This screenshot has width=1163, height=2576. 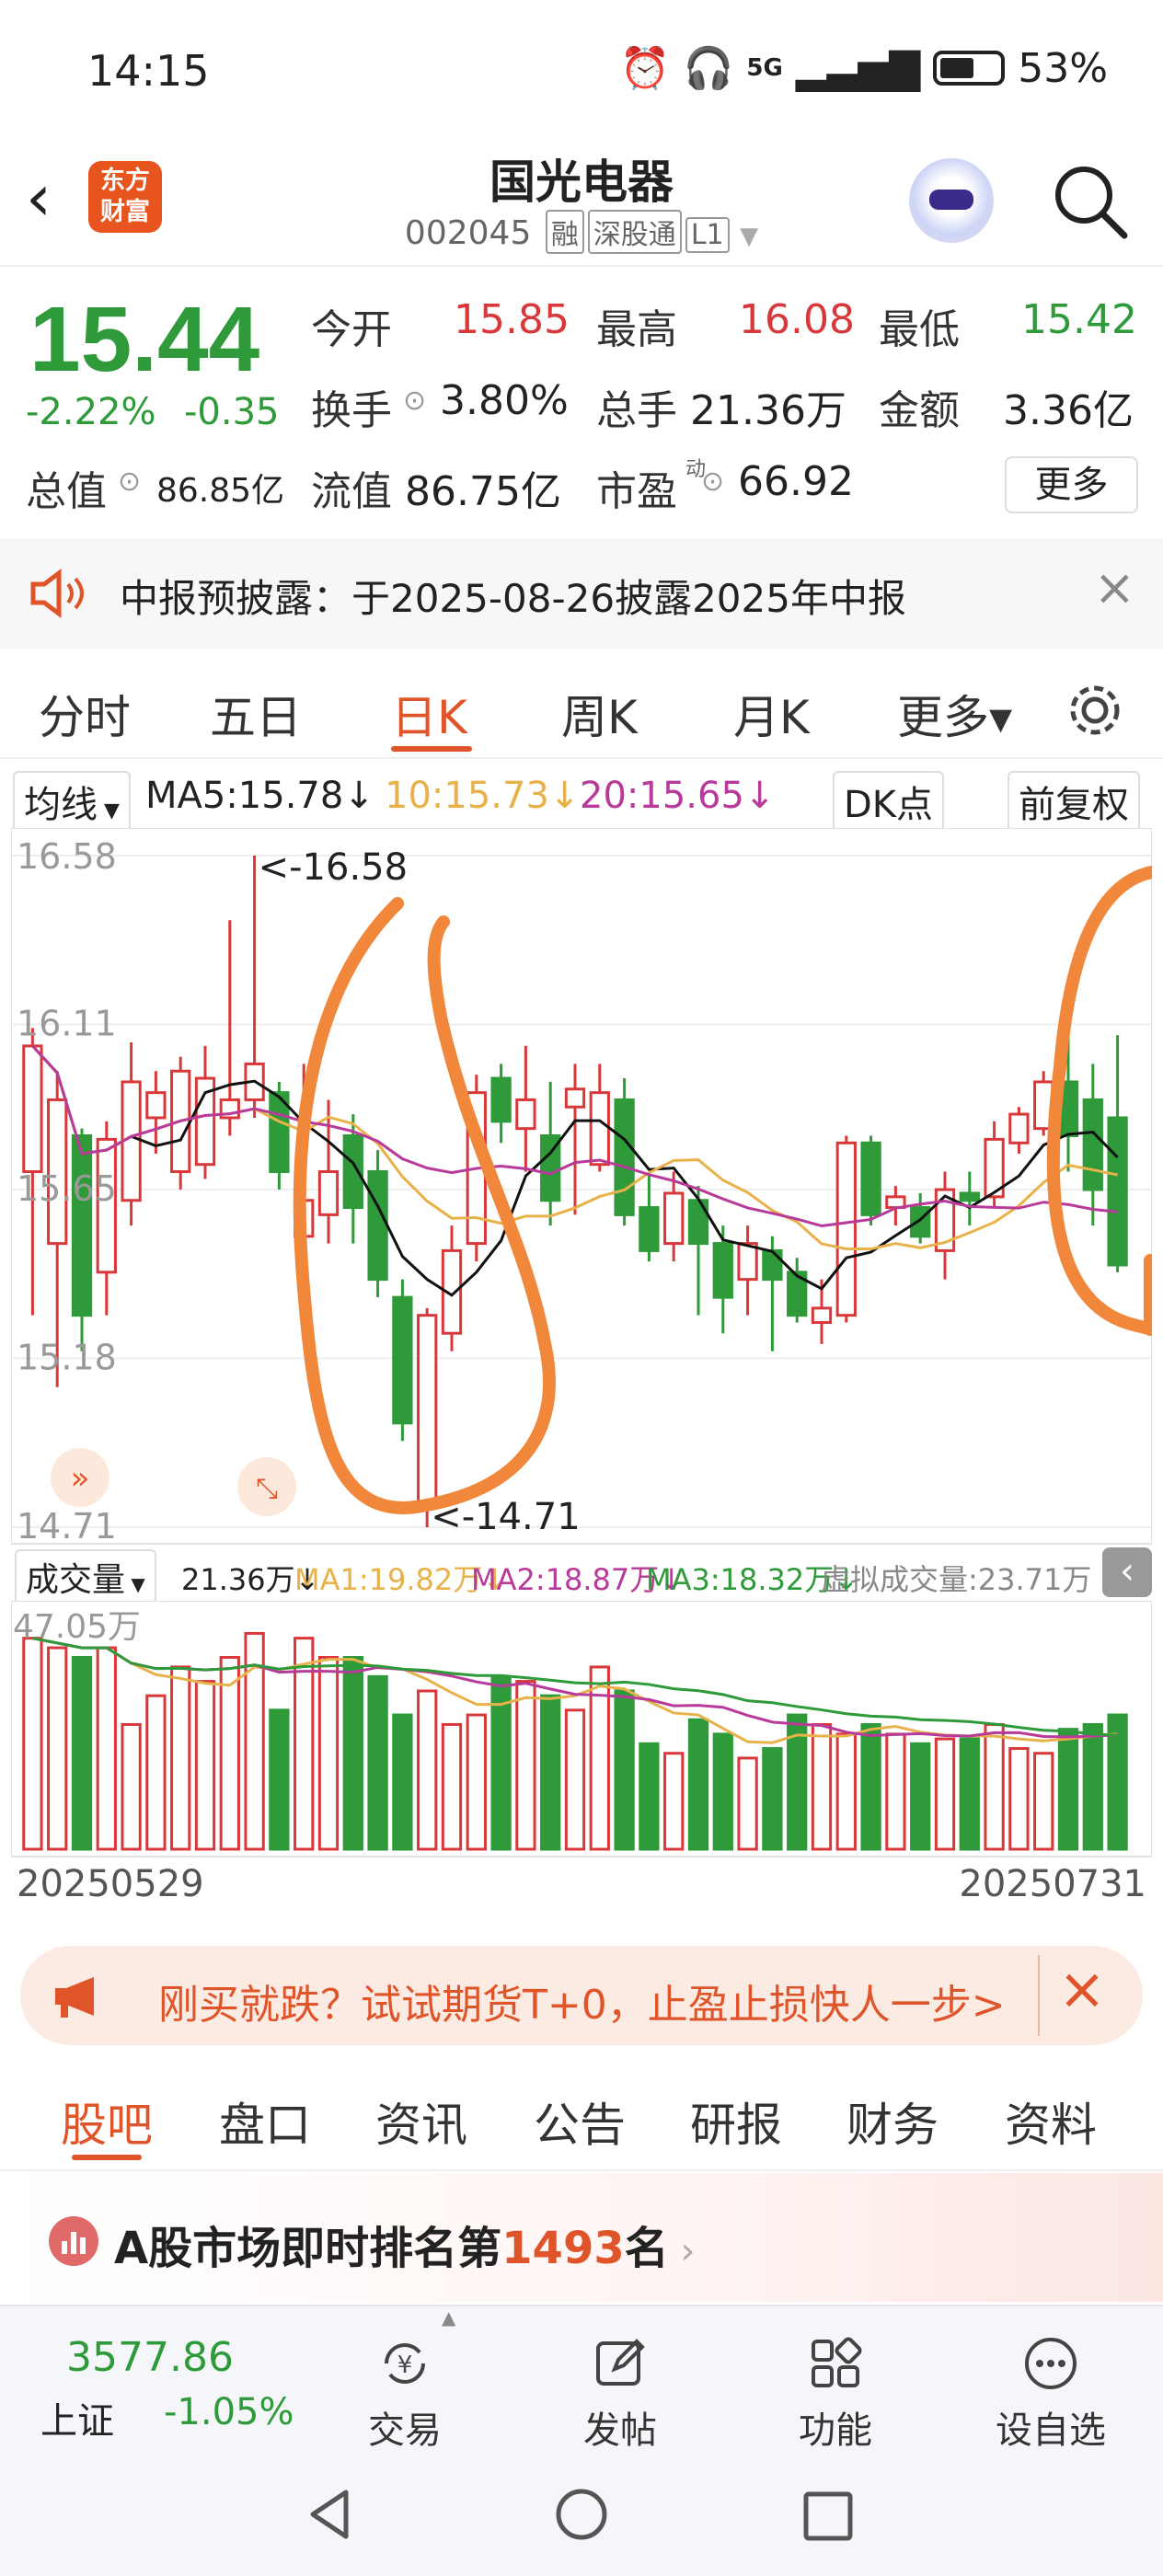 I want to click on close-icon: ×, so click(x=1114, y=587).